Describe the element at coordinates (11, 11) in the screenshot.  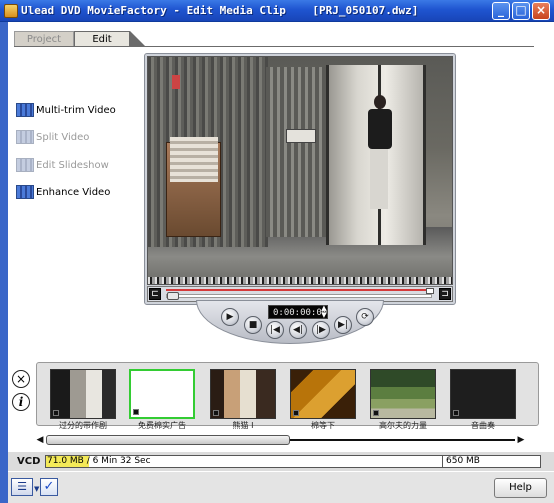
I see `app-icon` at that location.